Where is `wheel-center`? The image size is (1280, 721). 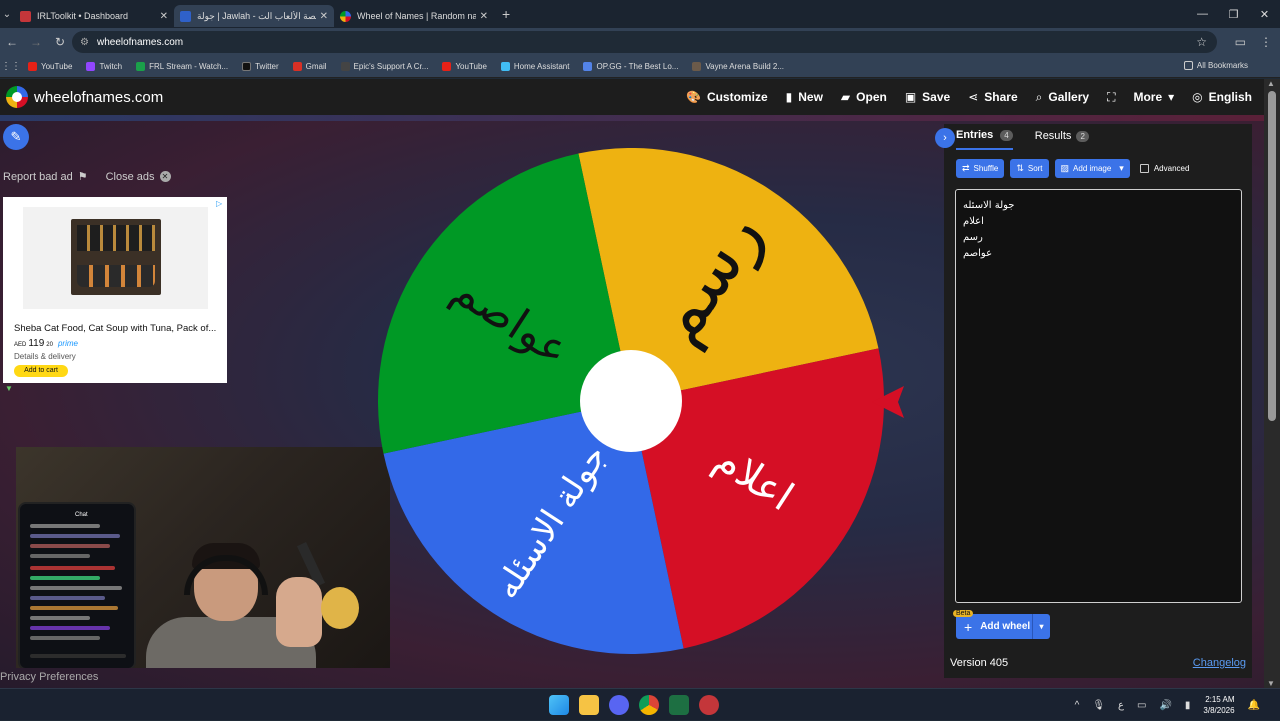
wheel-center is located at coordinates (631, 401).